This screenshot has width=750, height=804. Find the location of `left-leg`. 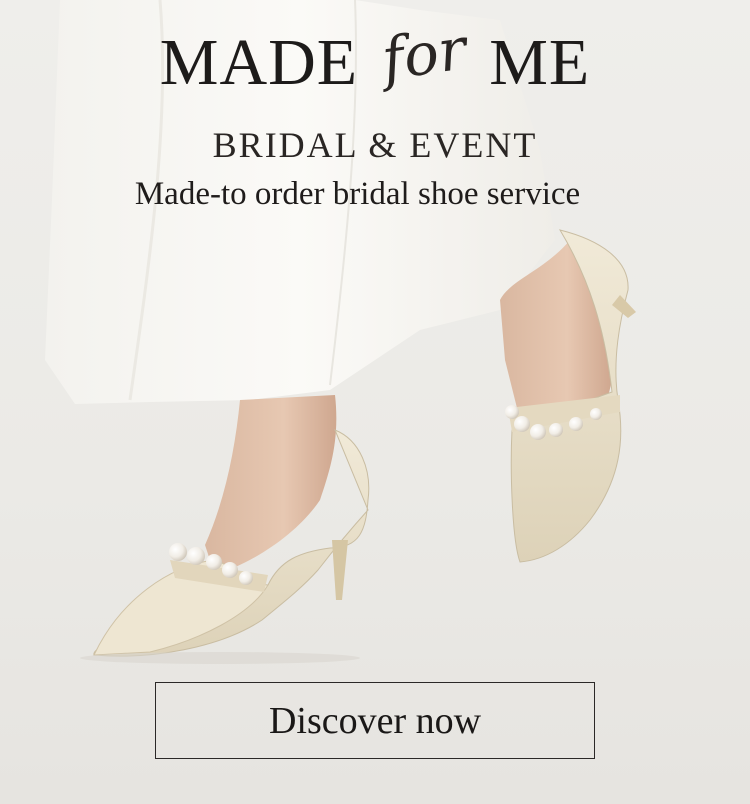

left-leg is located at coordinates (271, 485).